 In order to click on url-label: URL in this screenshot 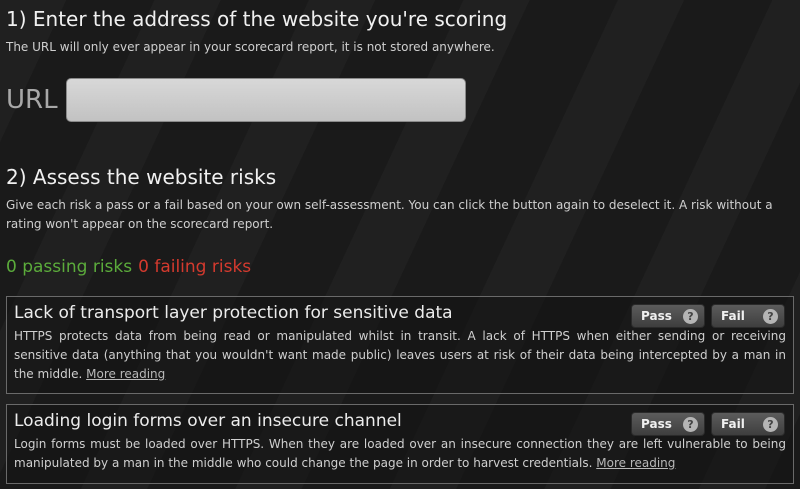, I will do `click(32, 100)`.